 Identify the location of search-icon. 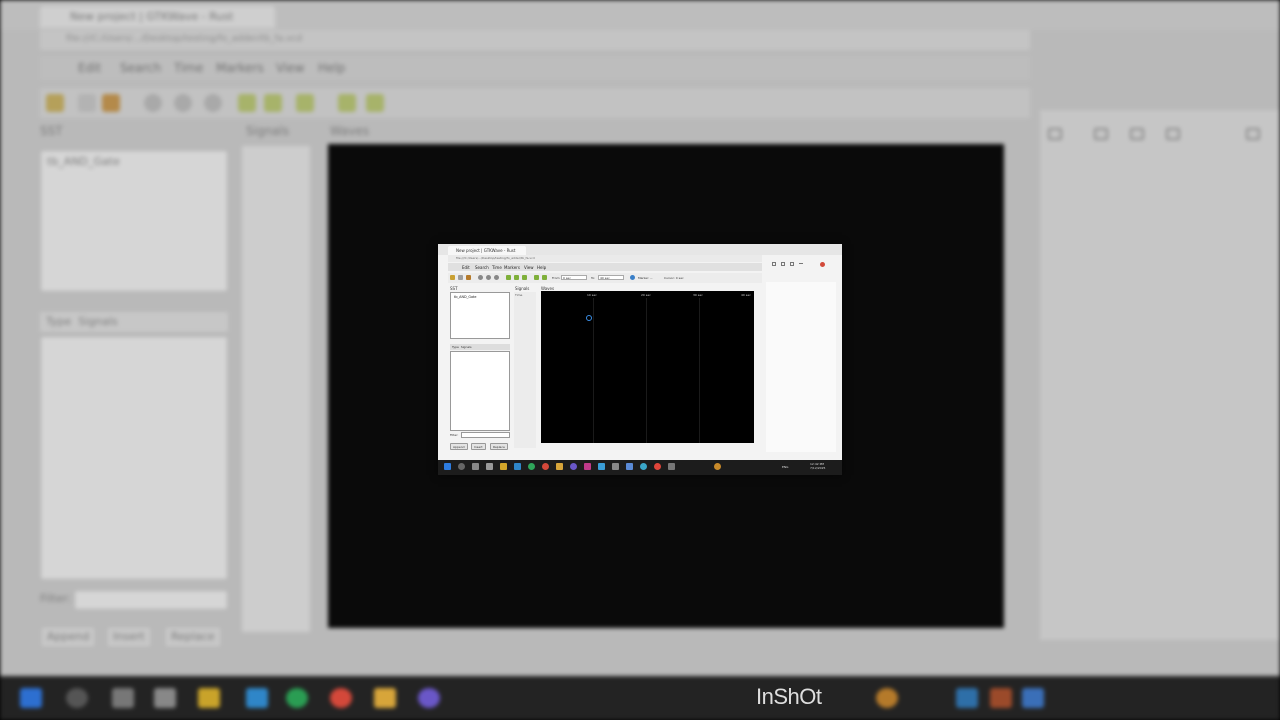
(461, 466).